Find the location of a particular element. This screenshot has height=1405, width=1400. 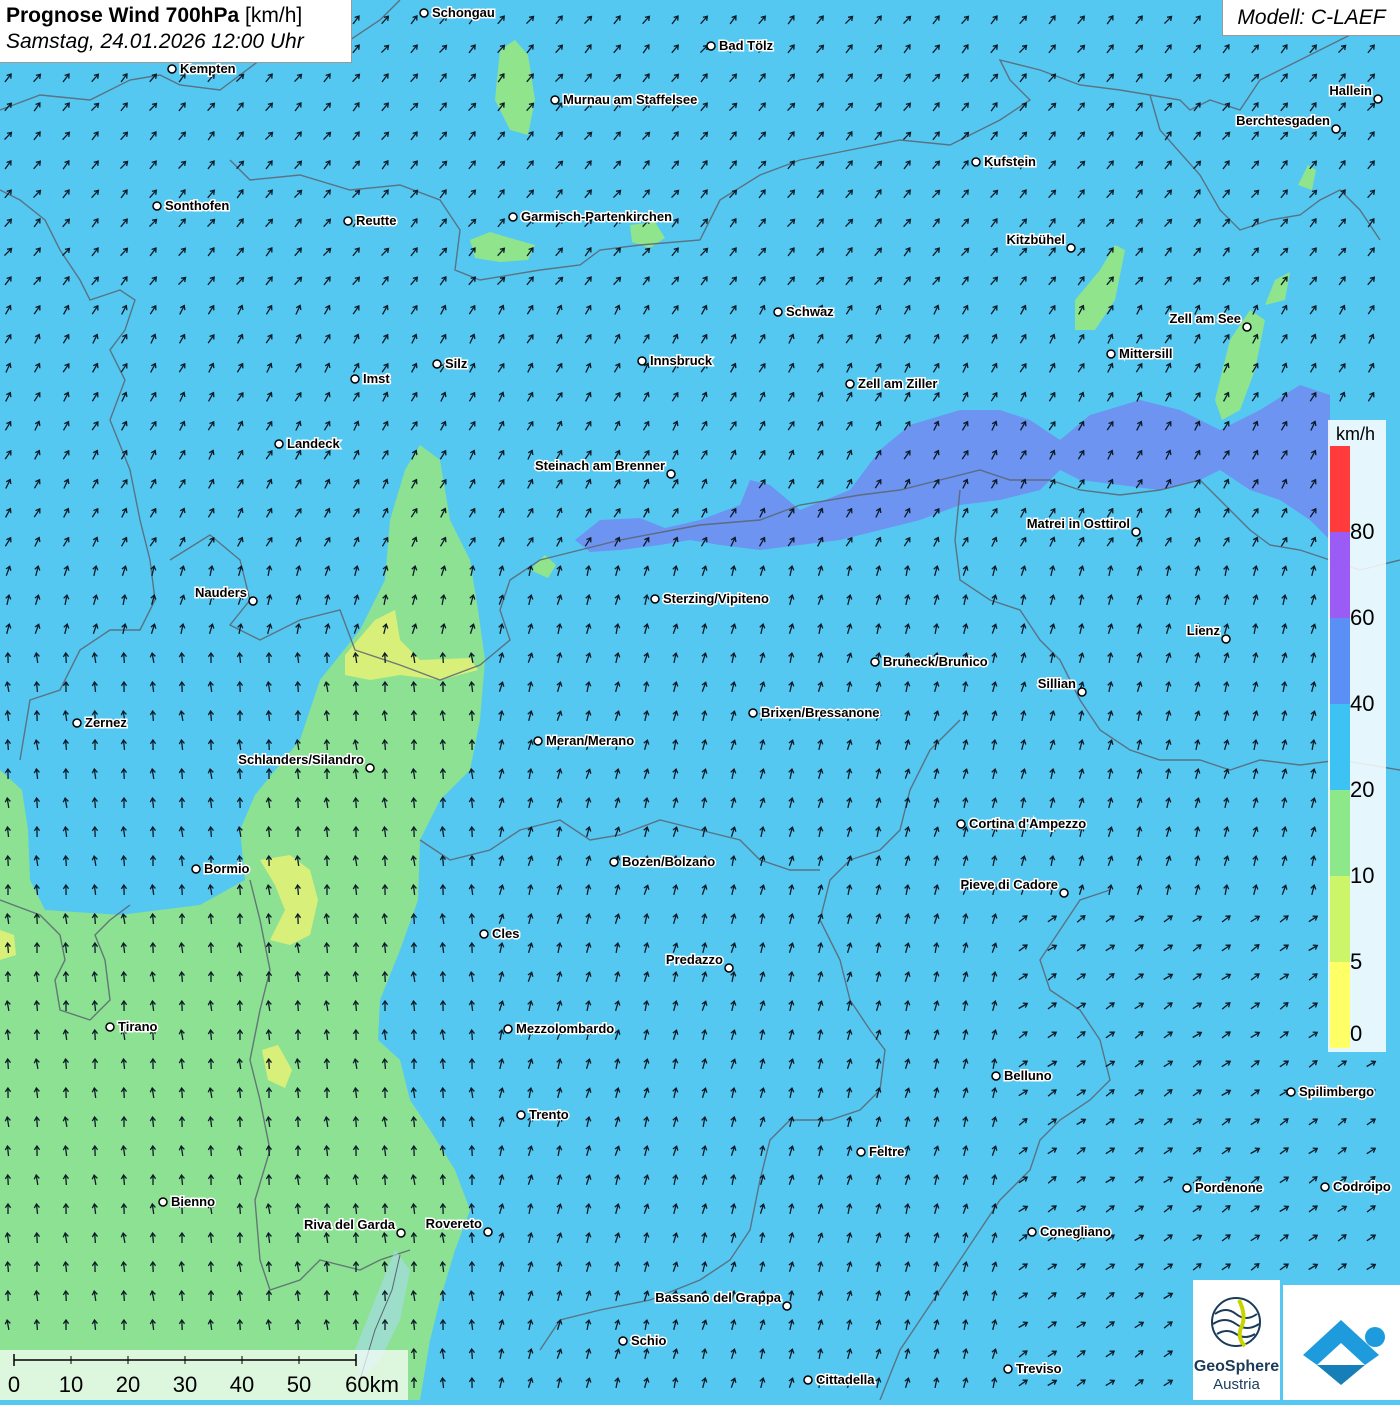

legend-tick-40: 40 is located at coordinates (1362, 703).